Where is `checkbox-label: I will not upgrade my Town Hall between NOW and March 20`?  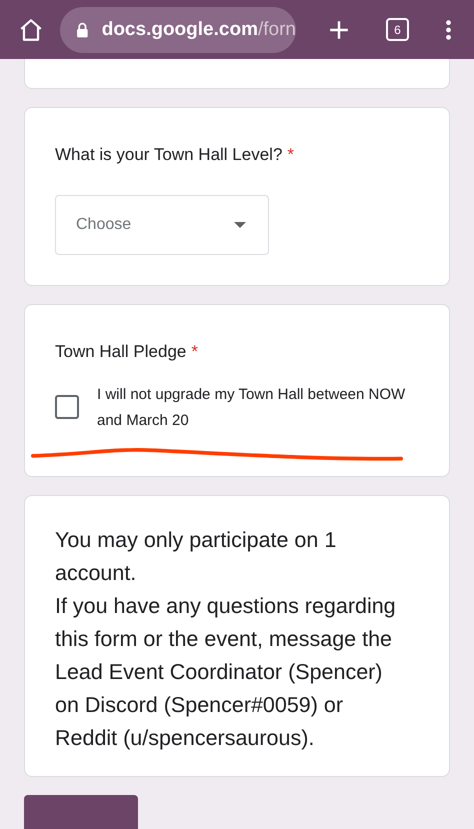 checkbox-label: I will not upgrade my Town Hall between NOW and March 20 is located at coordinates (251, 408).